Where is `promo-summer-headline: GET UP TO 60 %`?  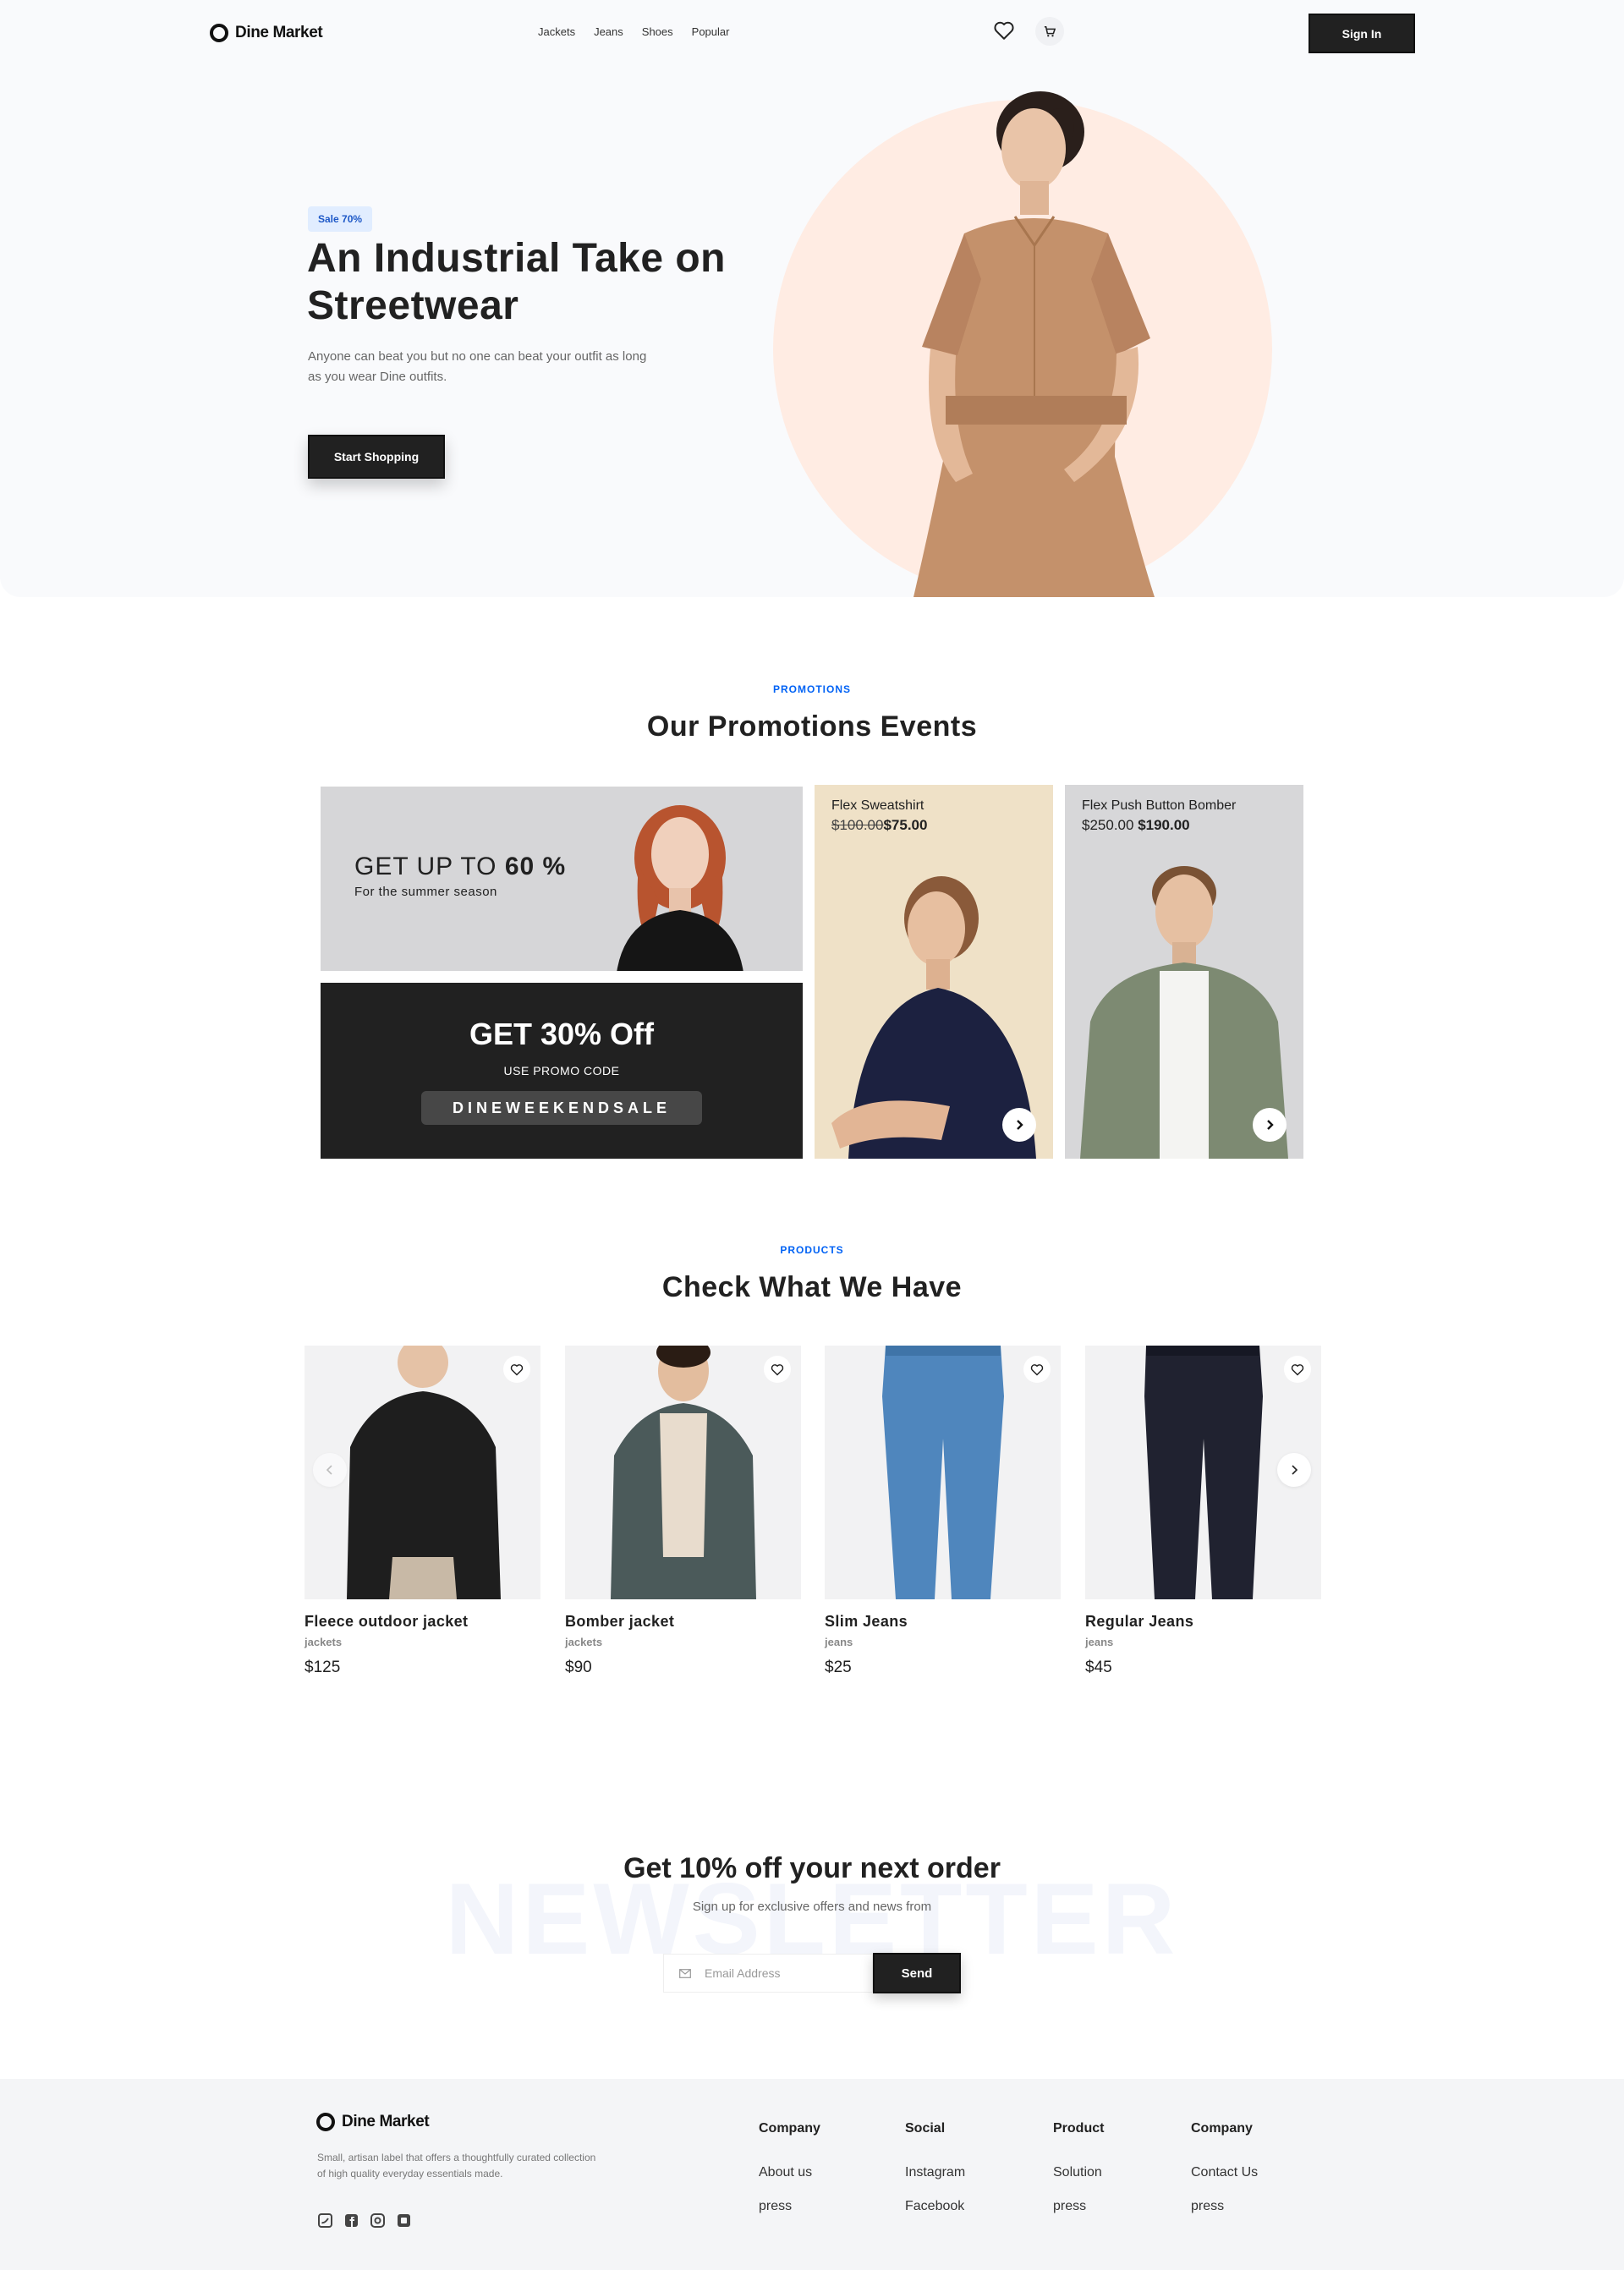
promo-summer-headline: GET UP TO 60 % is located at coordinates (460, 867).